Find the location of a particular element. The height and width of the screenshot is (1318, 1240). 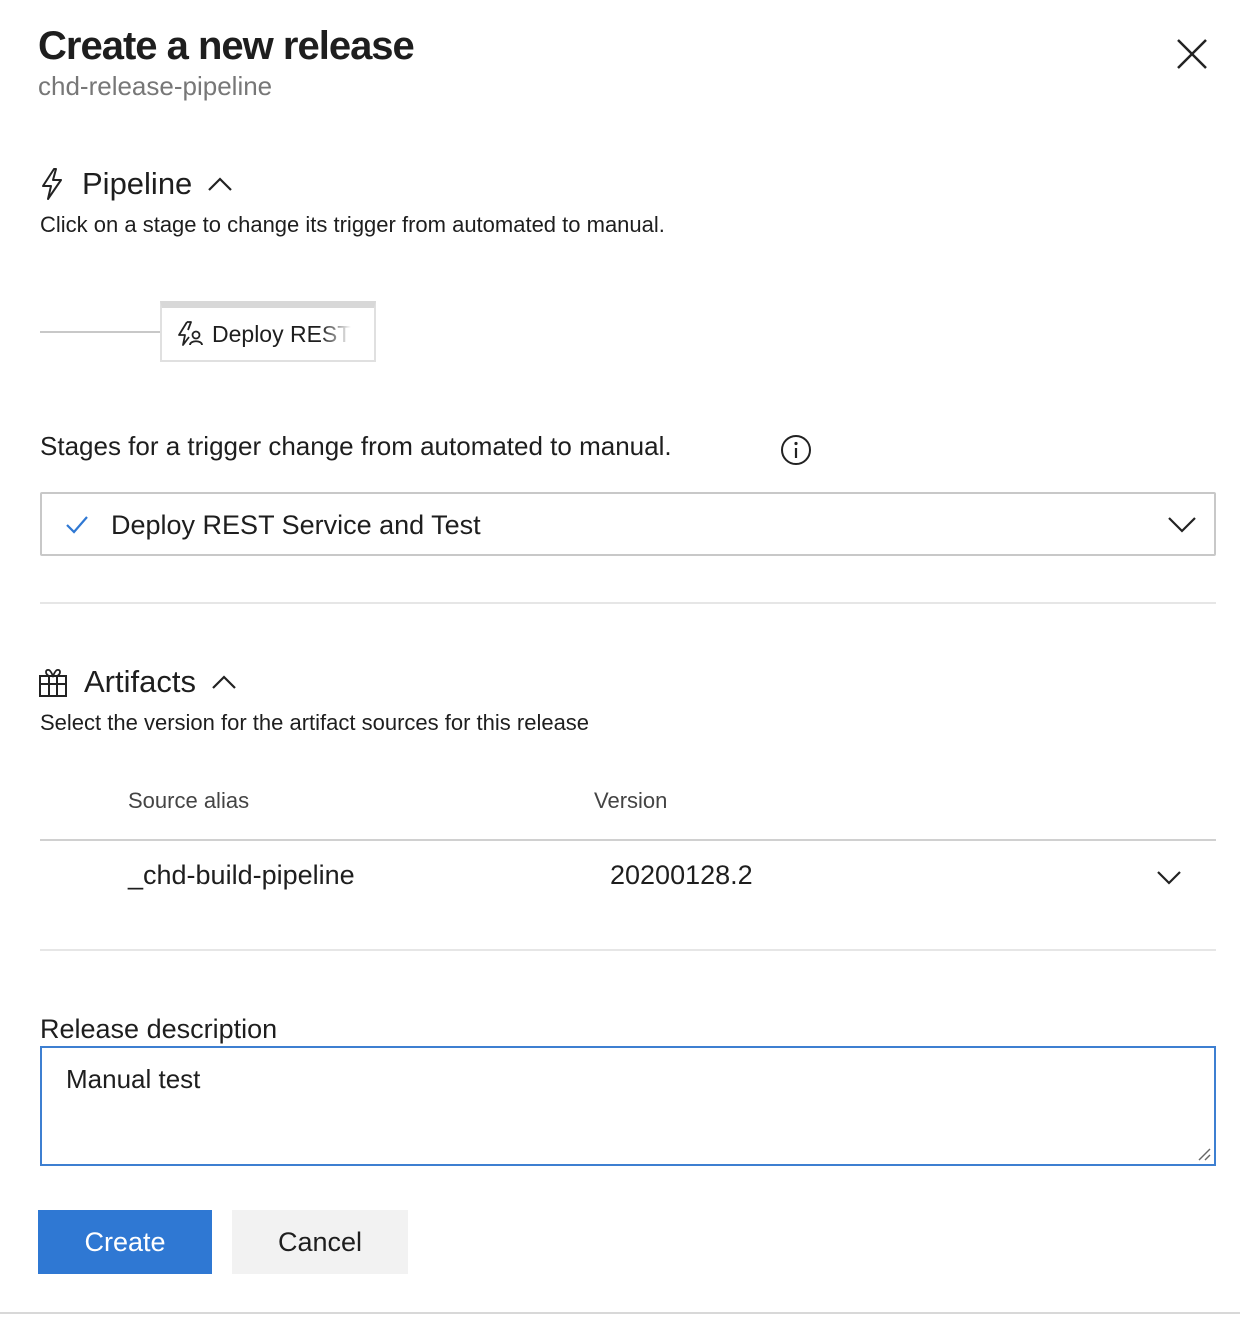

info-icon is located at coordinates (796, 450).